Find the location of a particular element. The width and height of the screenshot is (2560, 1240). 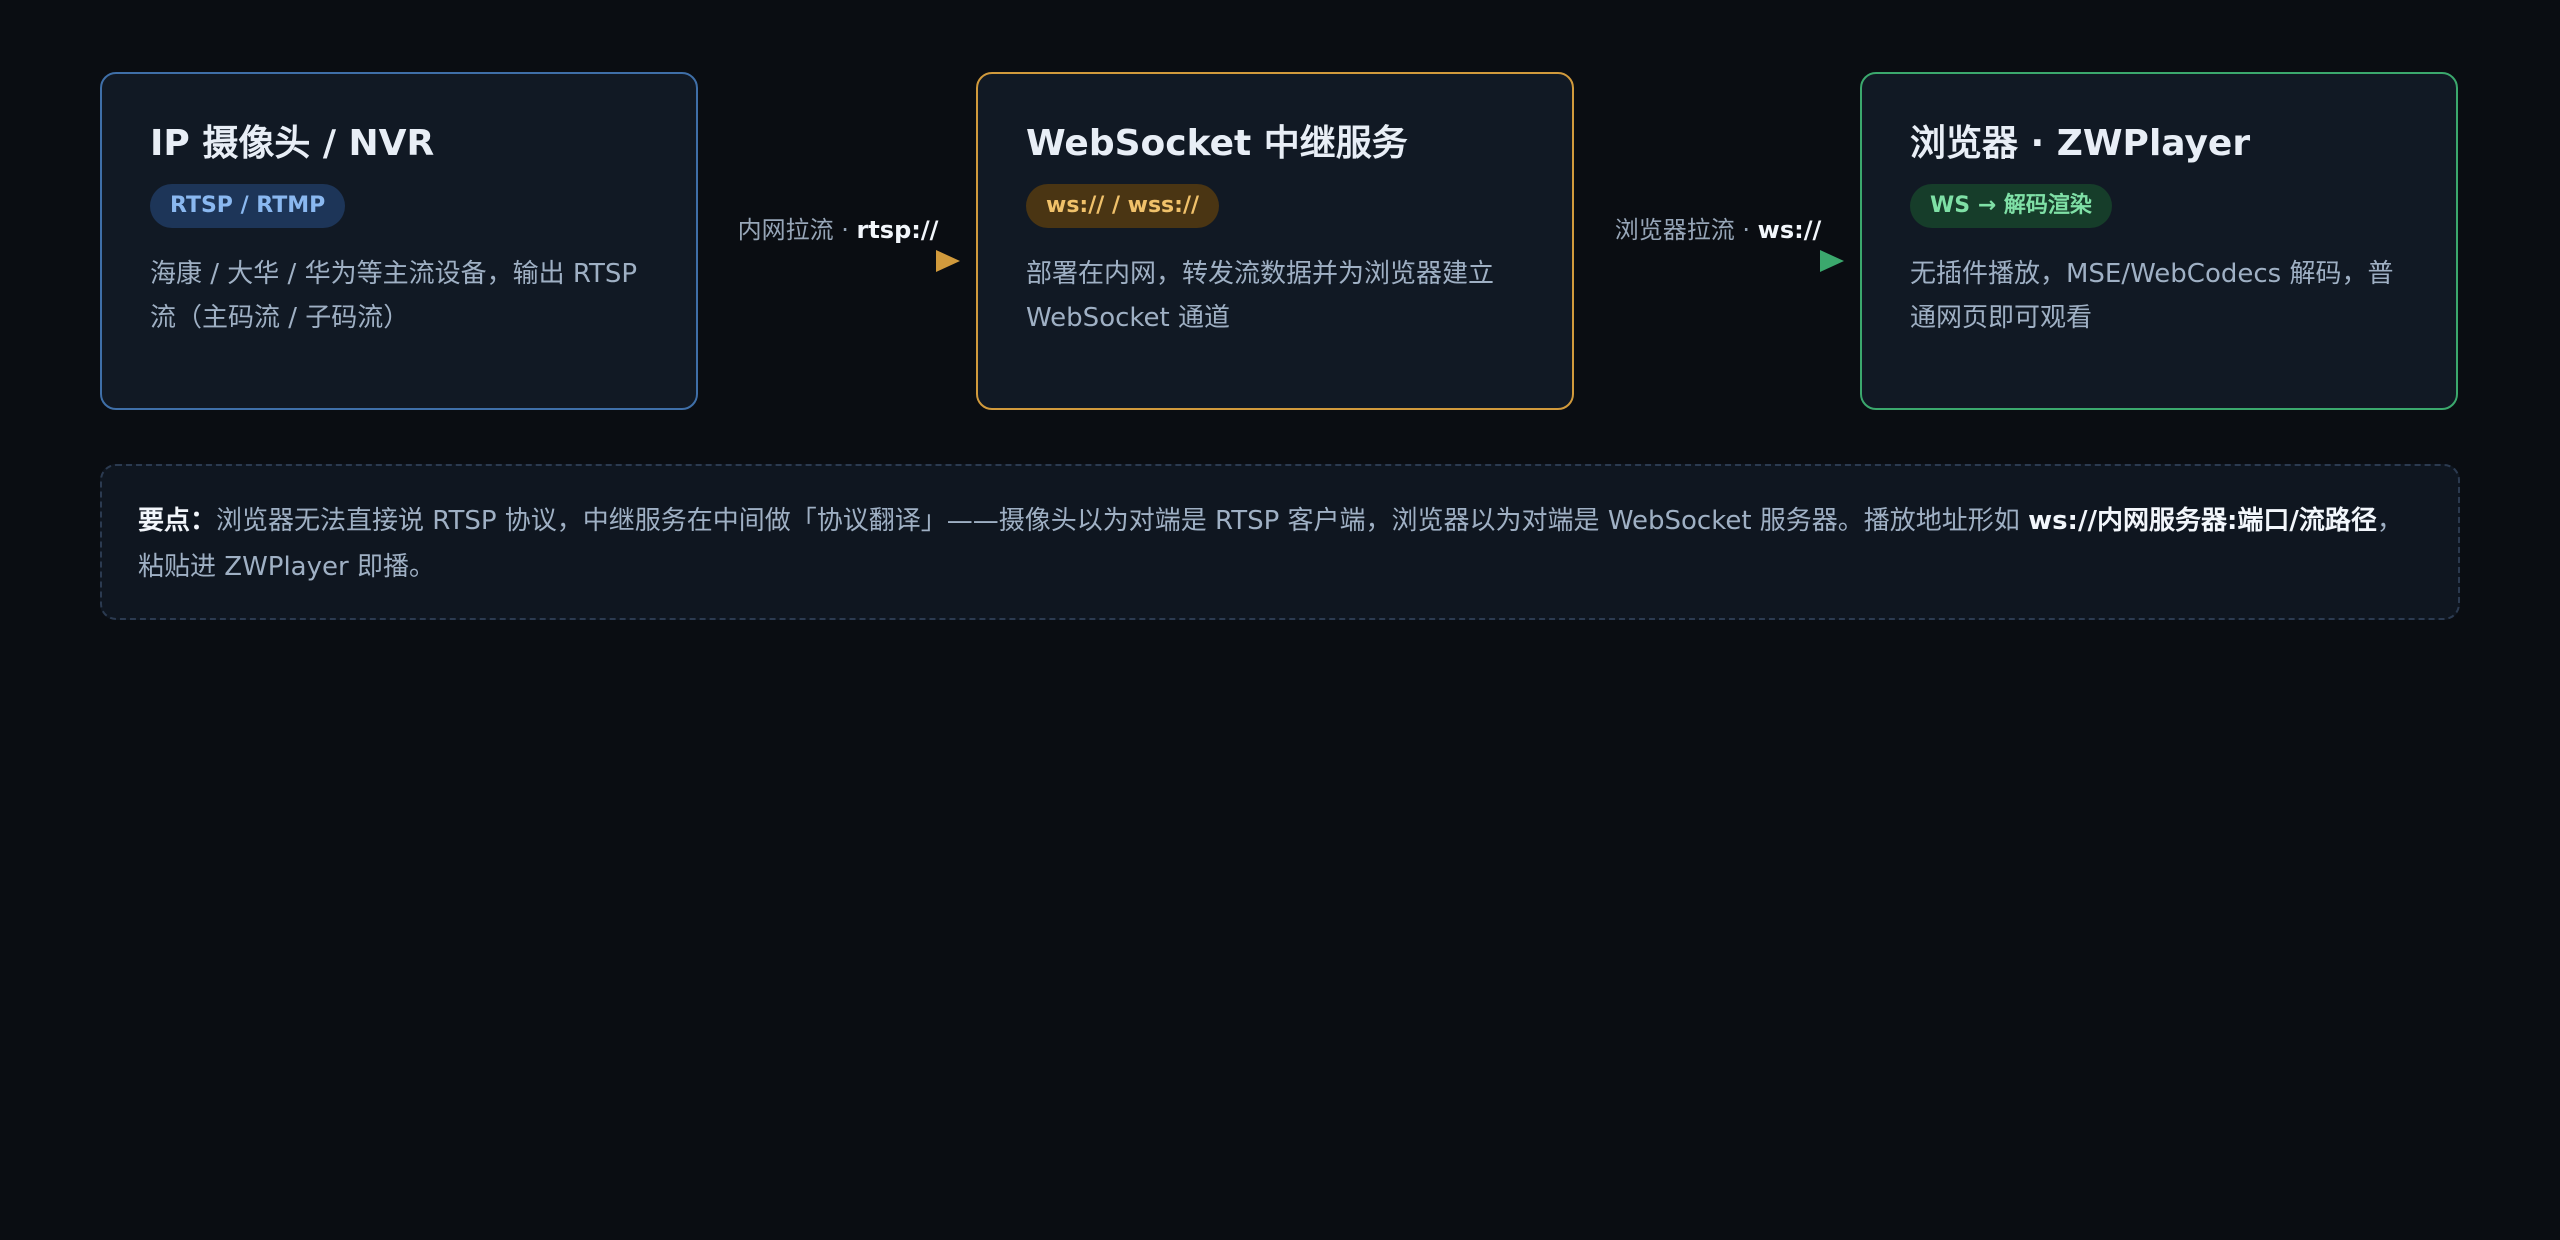

edge-protocol: ws:// is located at coordinates (1789, 230).